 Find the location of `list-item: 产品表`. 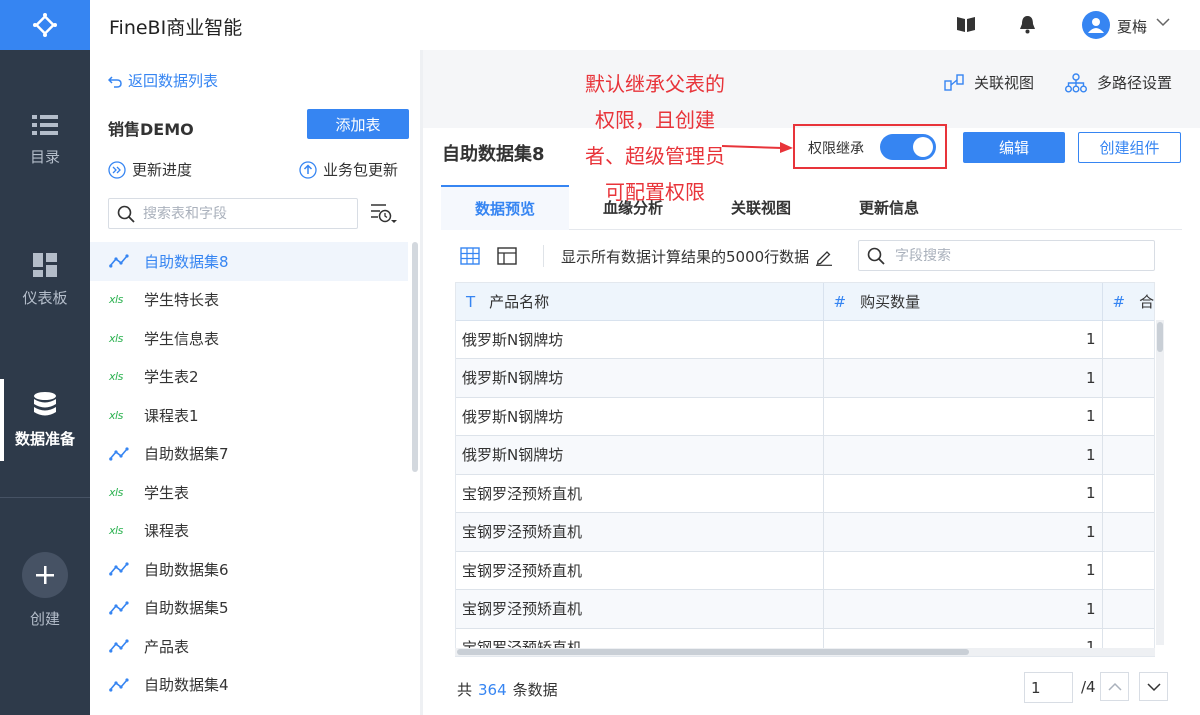

list-item: 产品表 is located at coordinates (249, 646).